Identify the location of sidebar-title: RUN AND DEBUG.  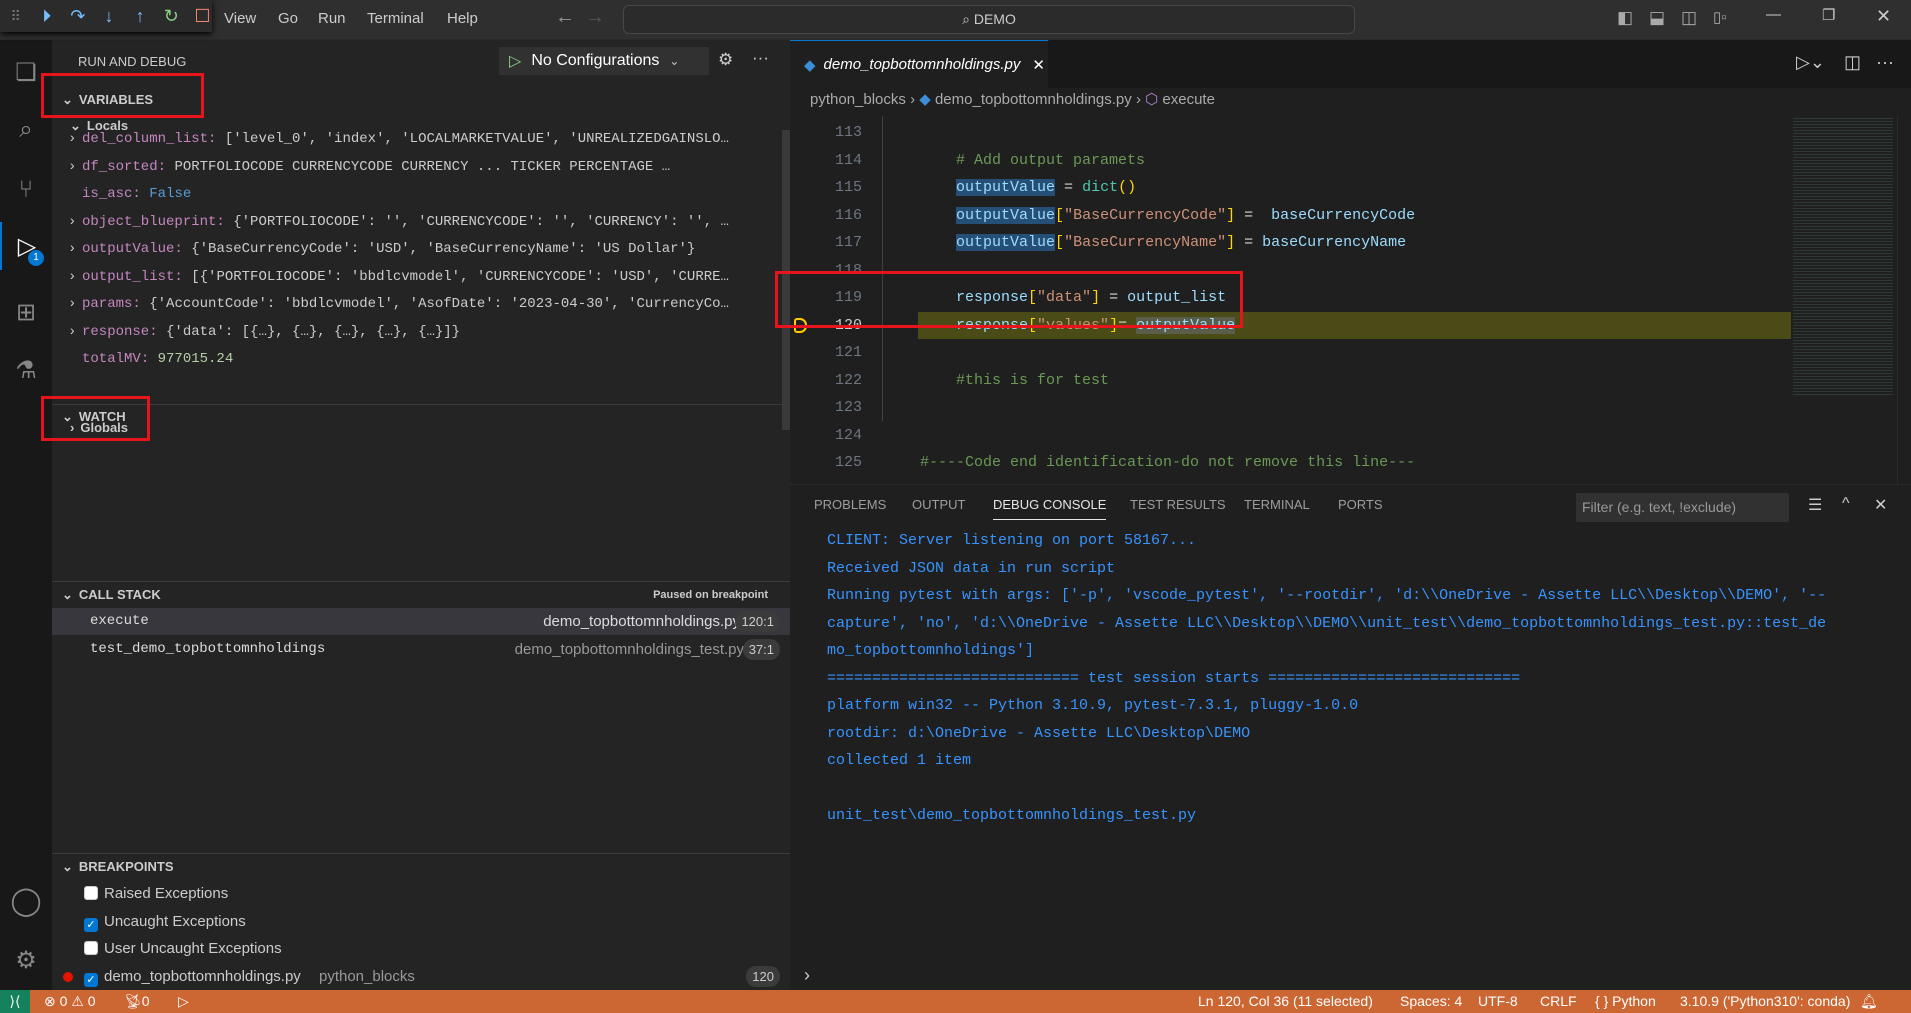
(132, 61).